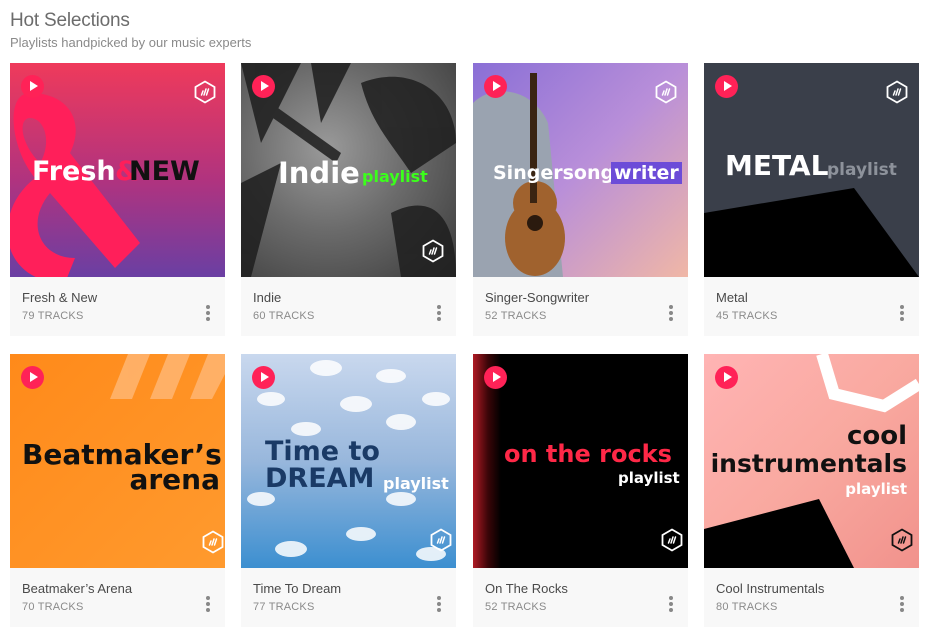 This screenshot has height=627, width=926. What do you see at coordinates (59, 297) in the screenshot?
I see `playlist-name: Fresh & New` at bounding box center [59, 297].